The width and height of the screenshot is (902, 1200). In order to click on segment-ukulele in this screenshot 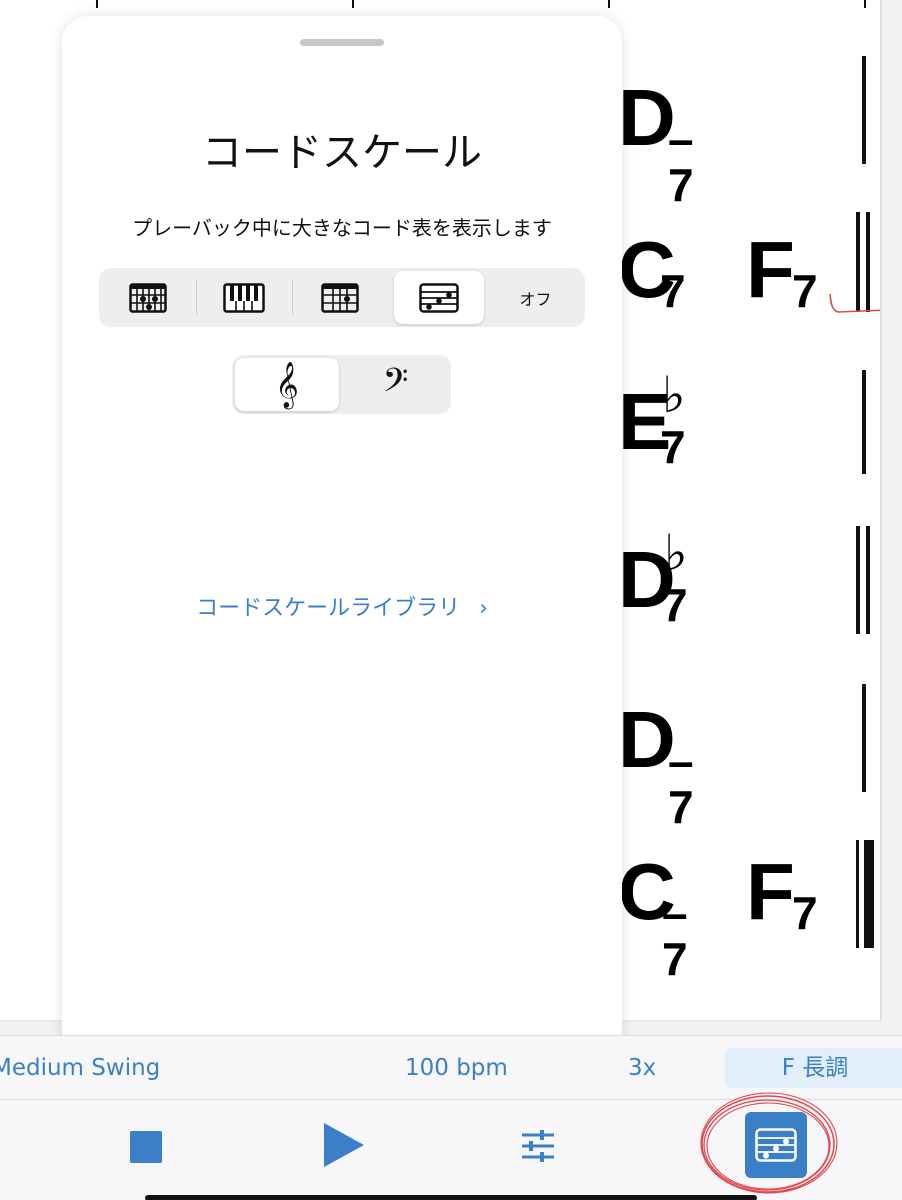, I will do `click(340, 297)`.